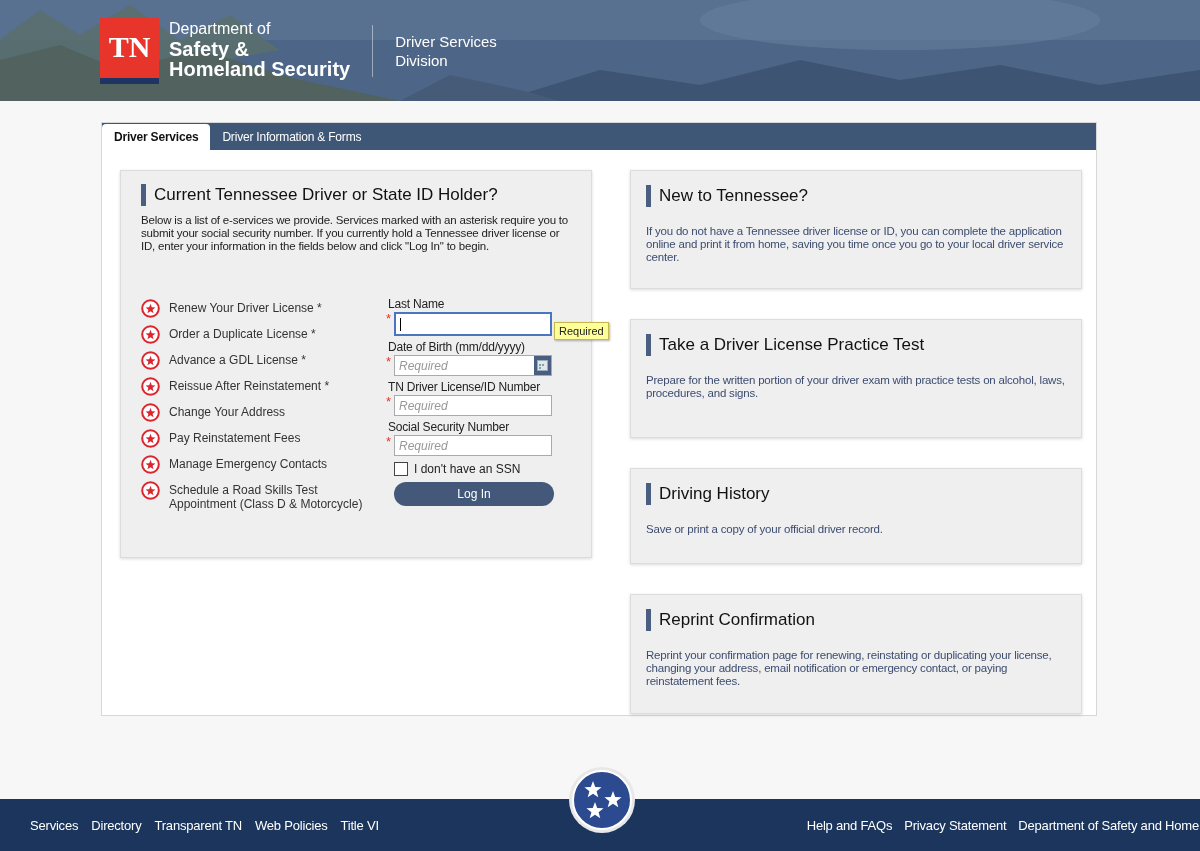 The image size is (1200, 851). I want to click on checkbox-label: I don't have an SSN, so click(467, 469).